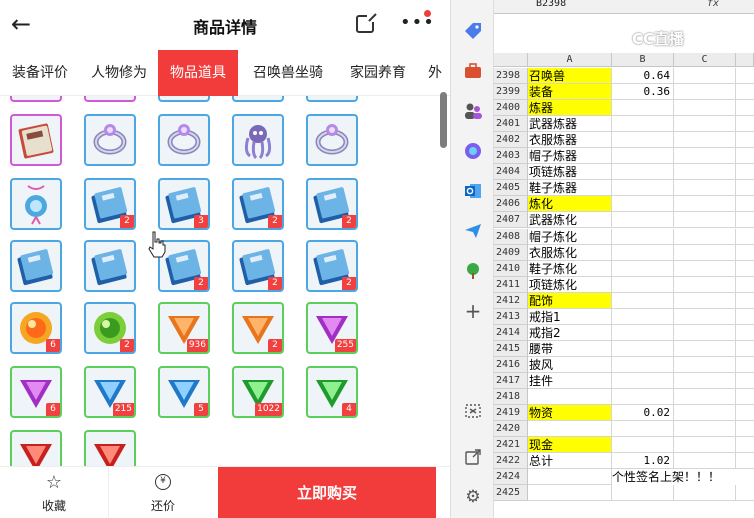  I want to click on favorite-button: ☆ 收藏, so click(54, 492).